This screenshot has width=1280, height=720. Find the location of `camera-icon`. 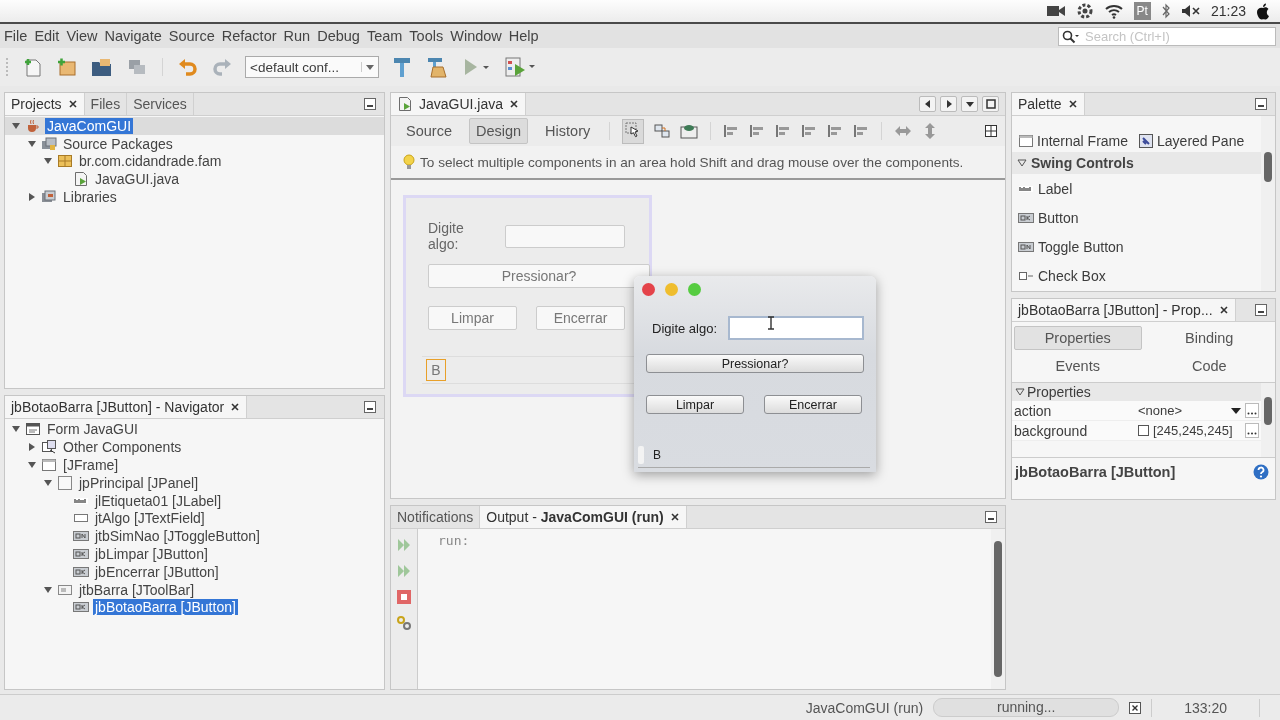

camera-icon is located at coordinates (1055, 11).